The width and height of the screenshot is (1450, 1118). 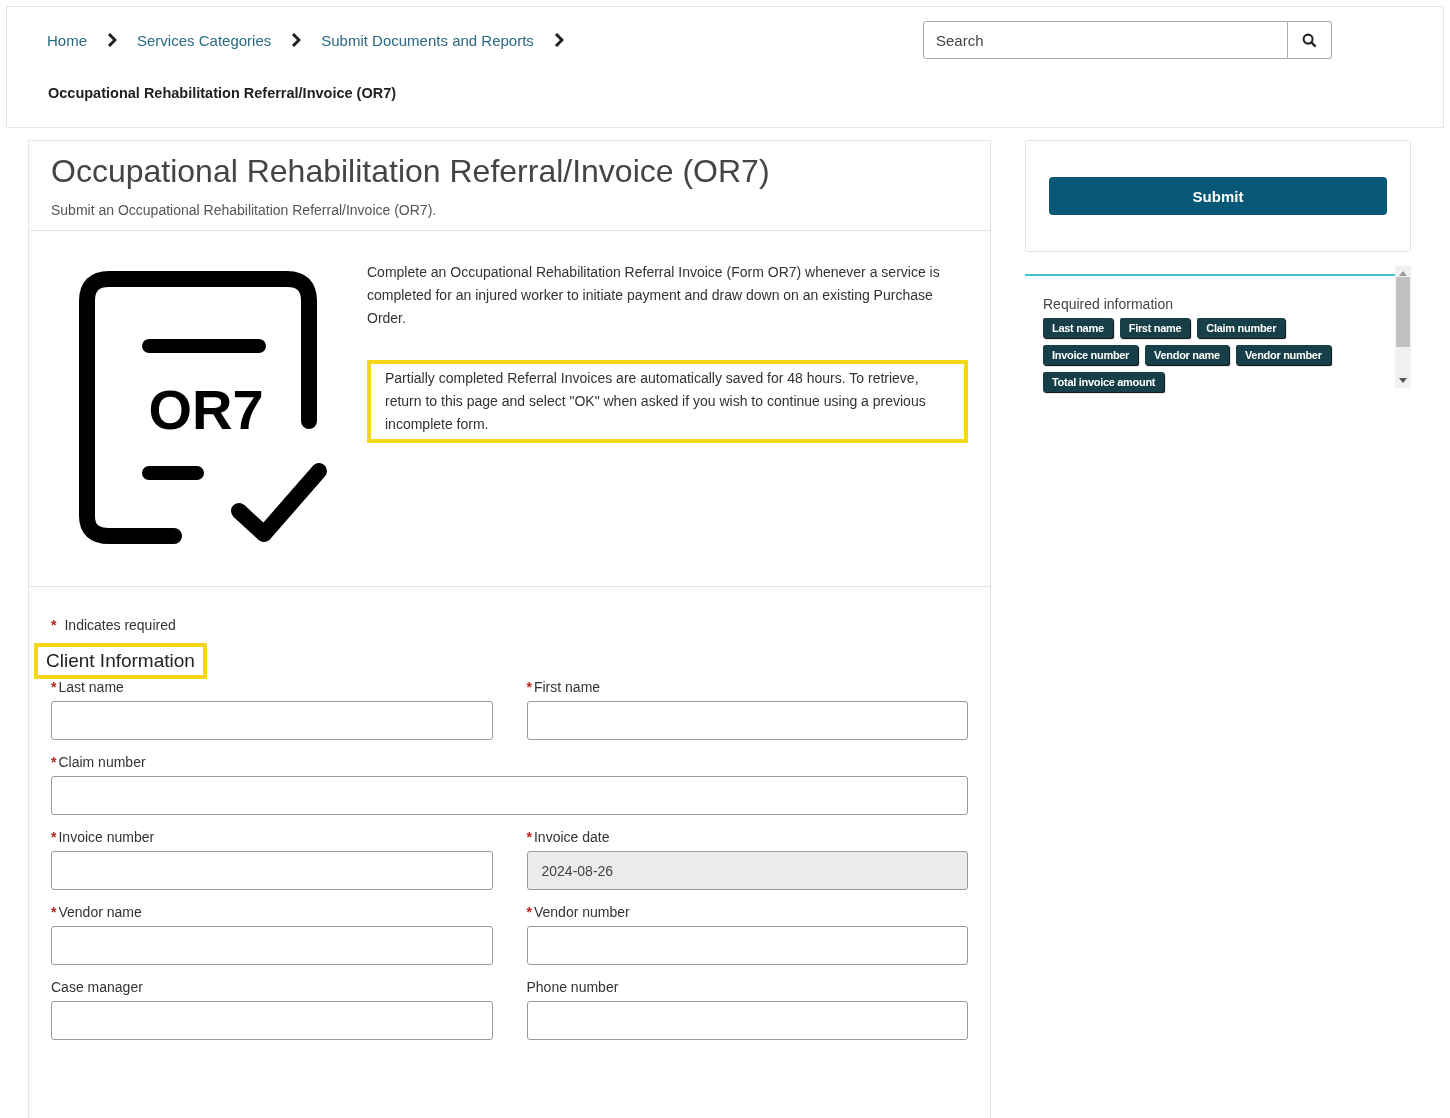 I want to click on required-field-tag: Total invoice amount, so click(x=1104, y=382).